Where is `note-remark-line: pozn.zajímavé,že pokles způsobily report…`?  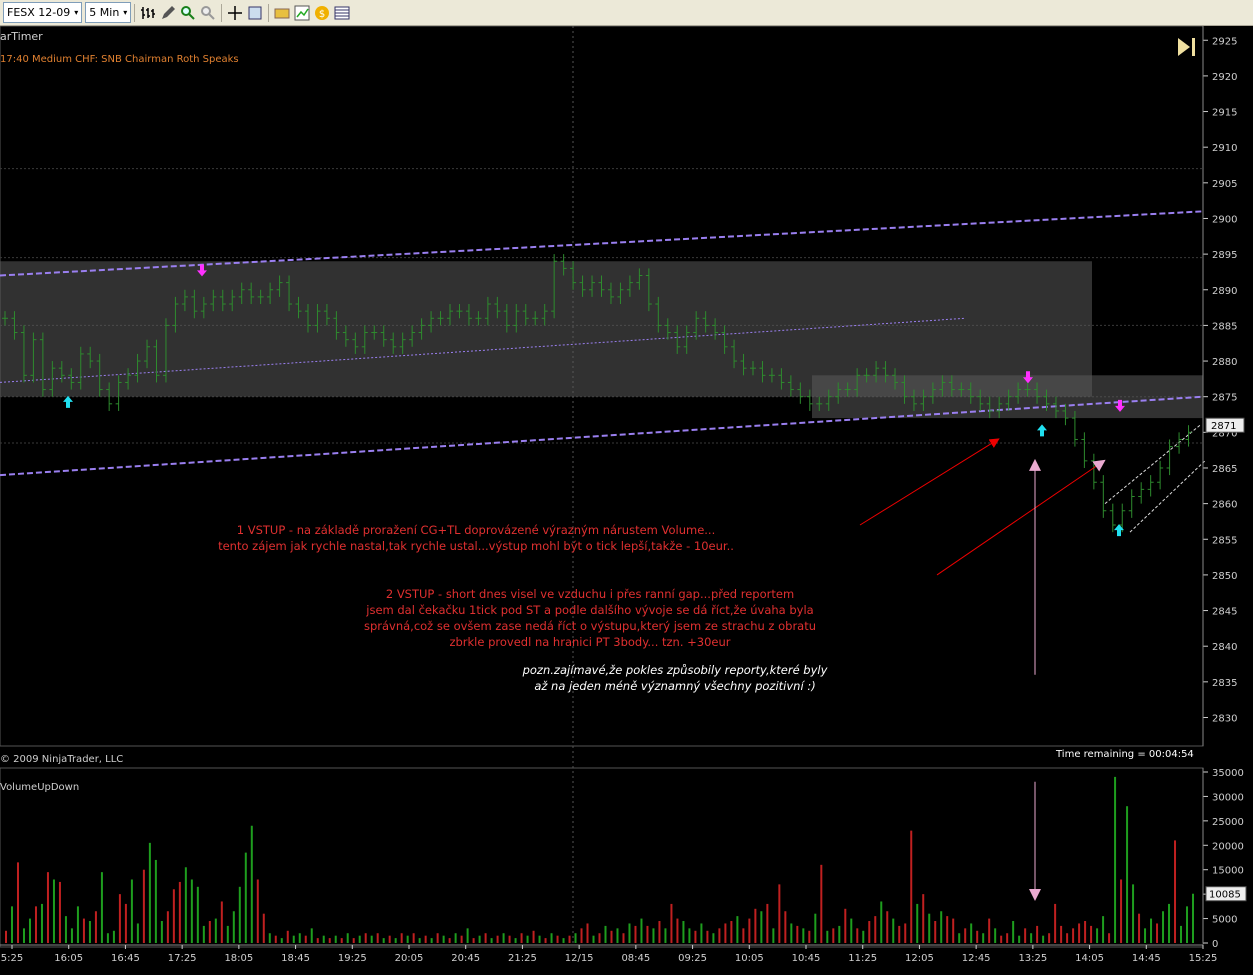
note-remark-line: pozn.zajímavé,že pokles způsobily report… is located at coordinates (675, 670).